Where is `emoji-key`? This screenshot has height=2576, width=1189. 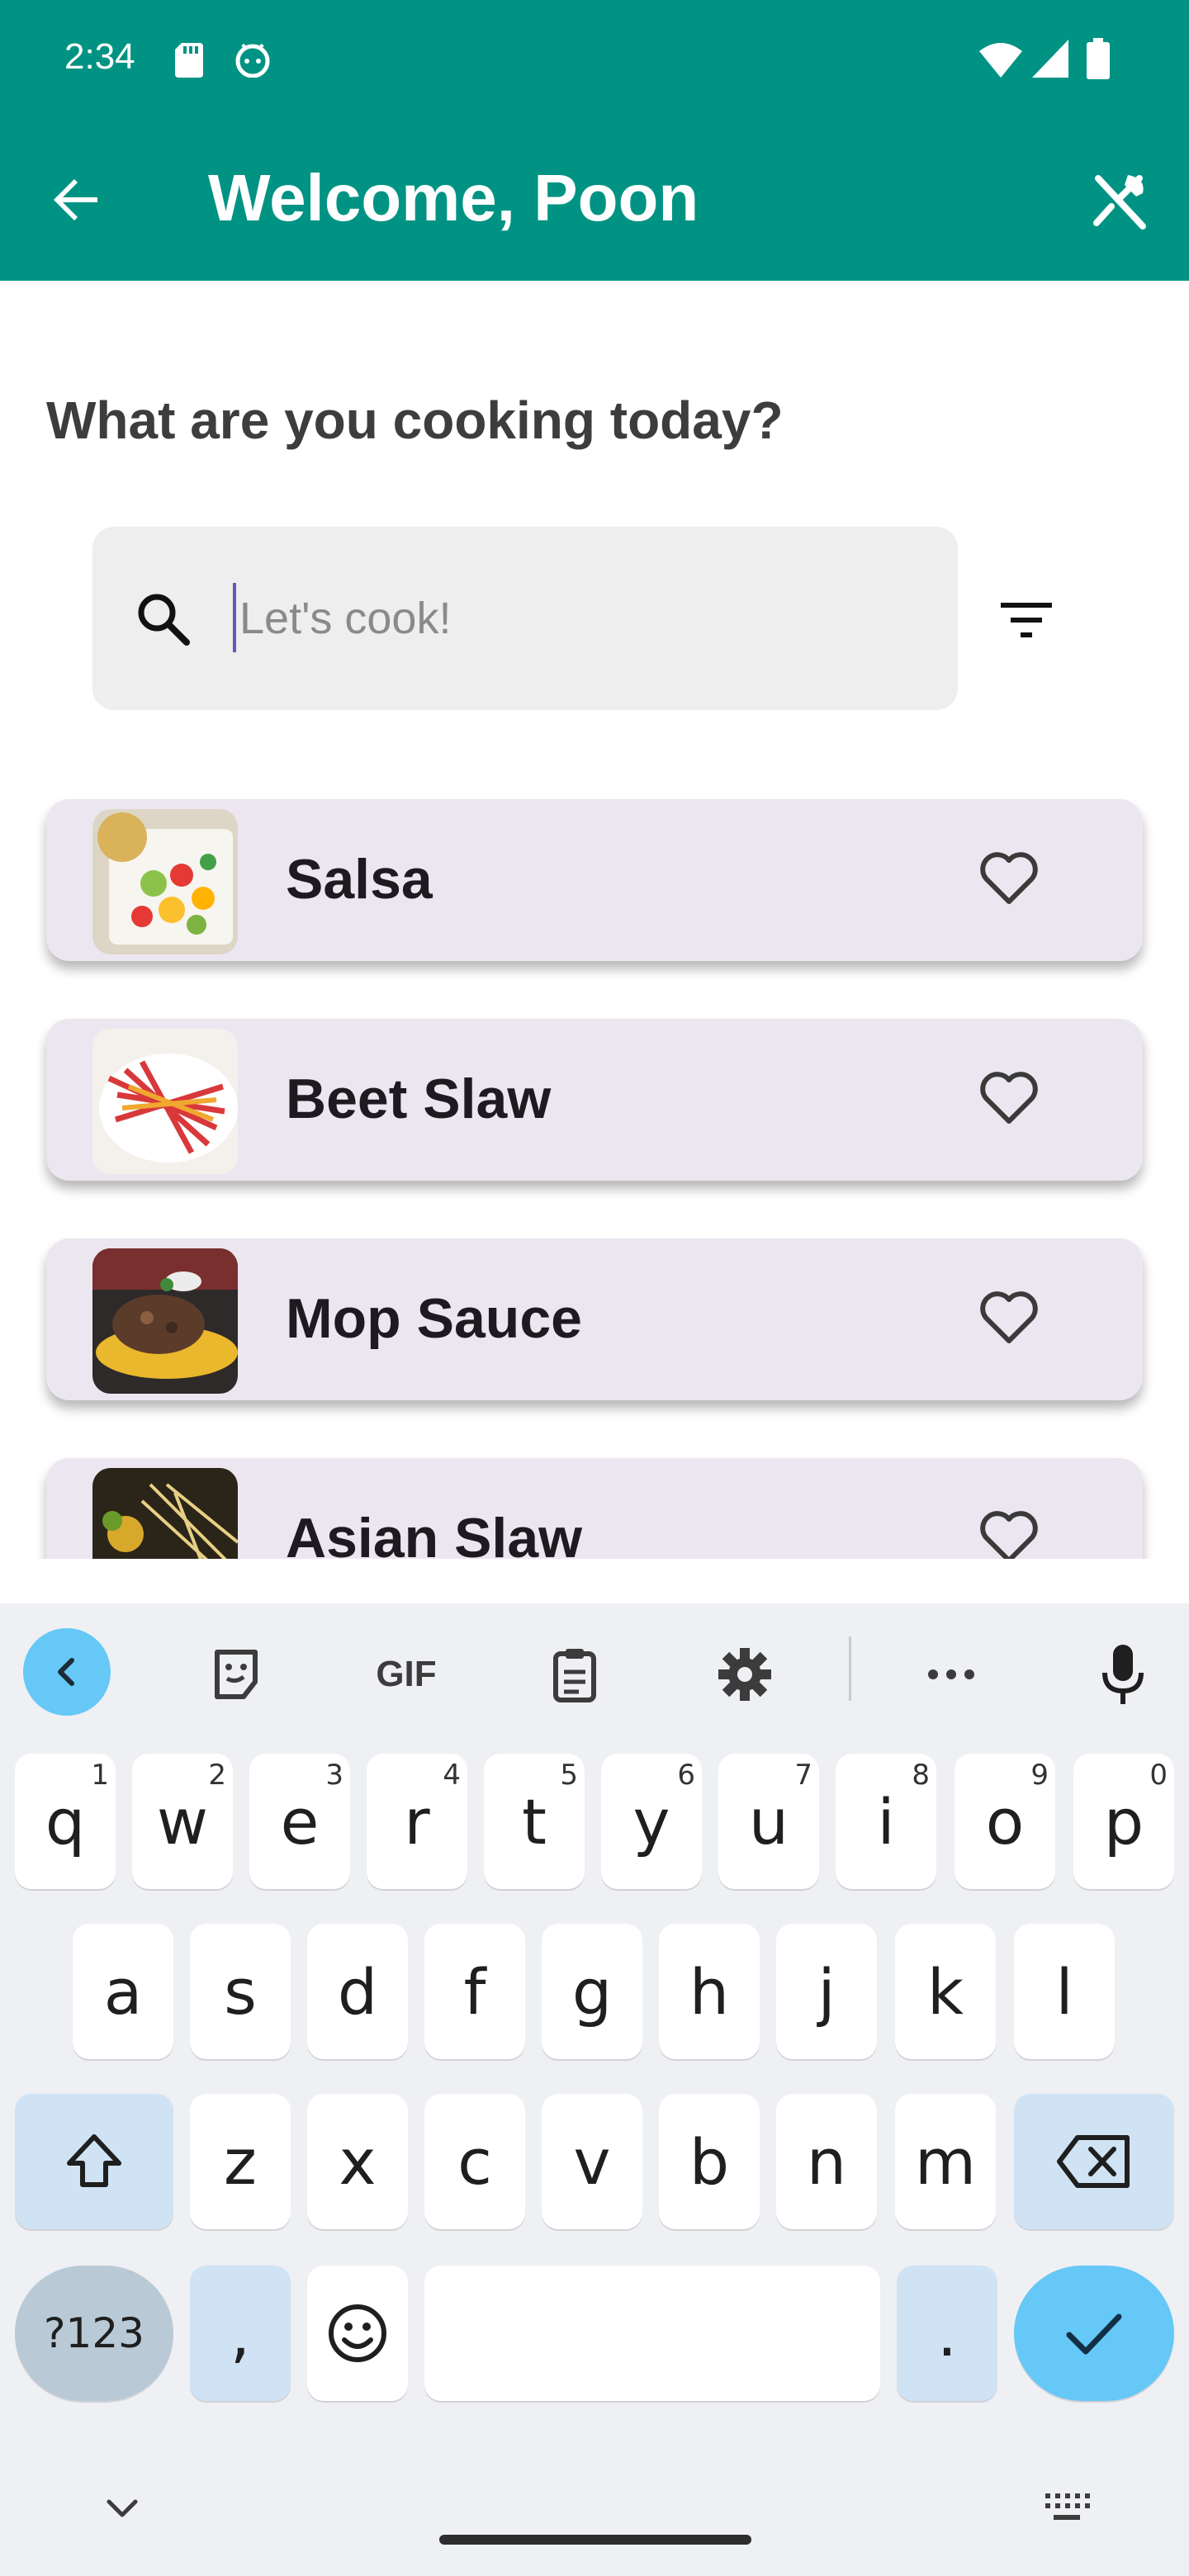
emoji-key is located at coordinates (357, 2333).